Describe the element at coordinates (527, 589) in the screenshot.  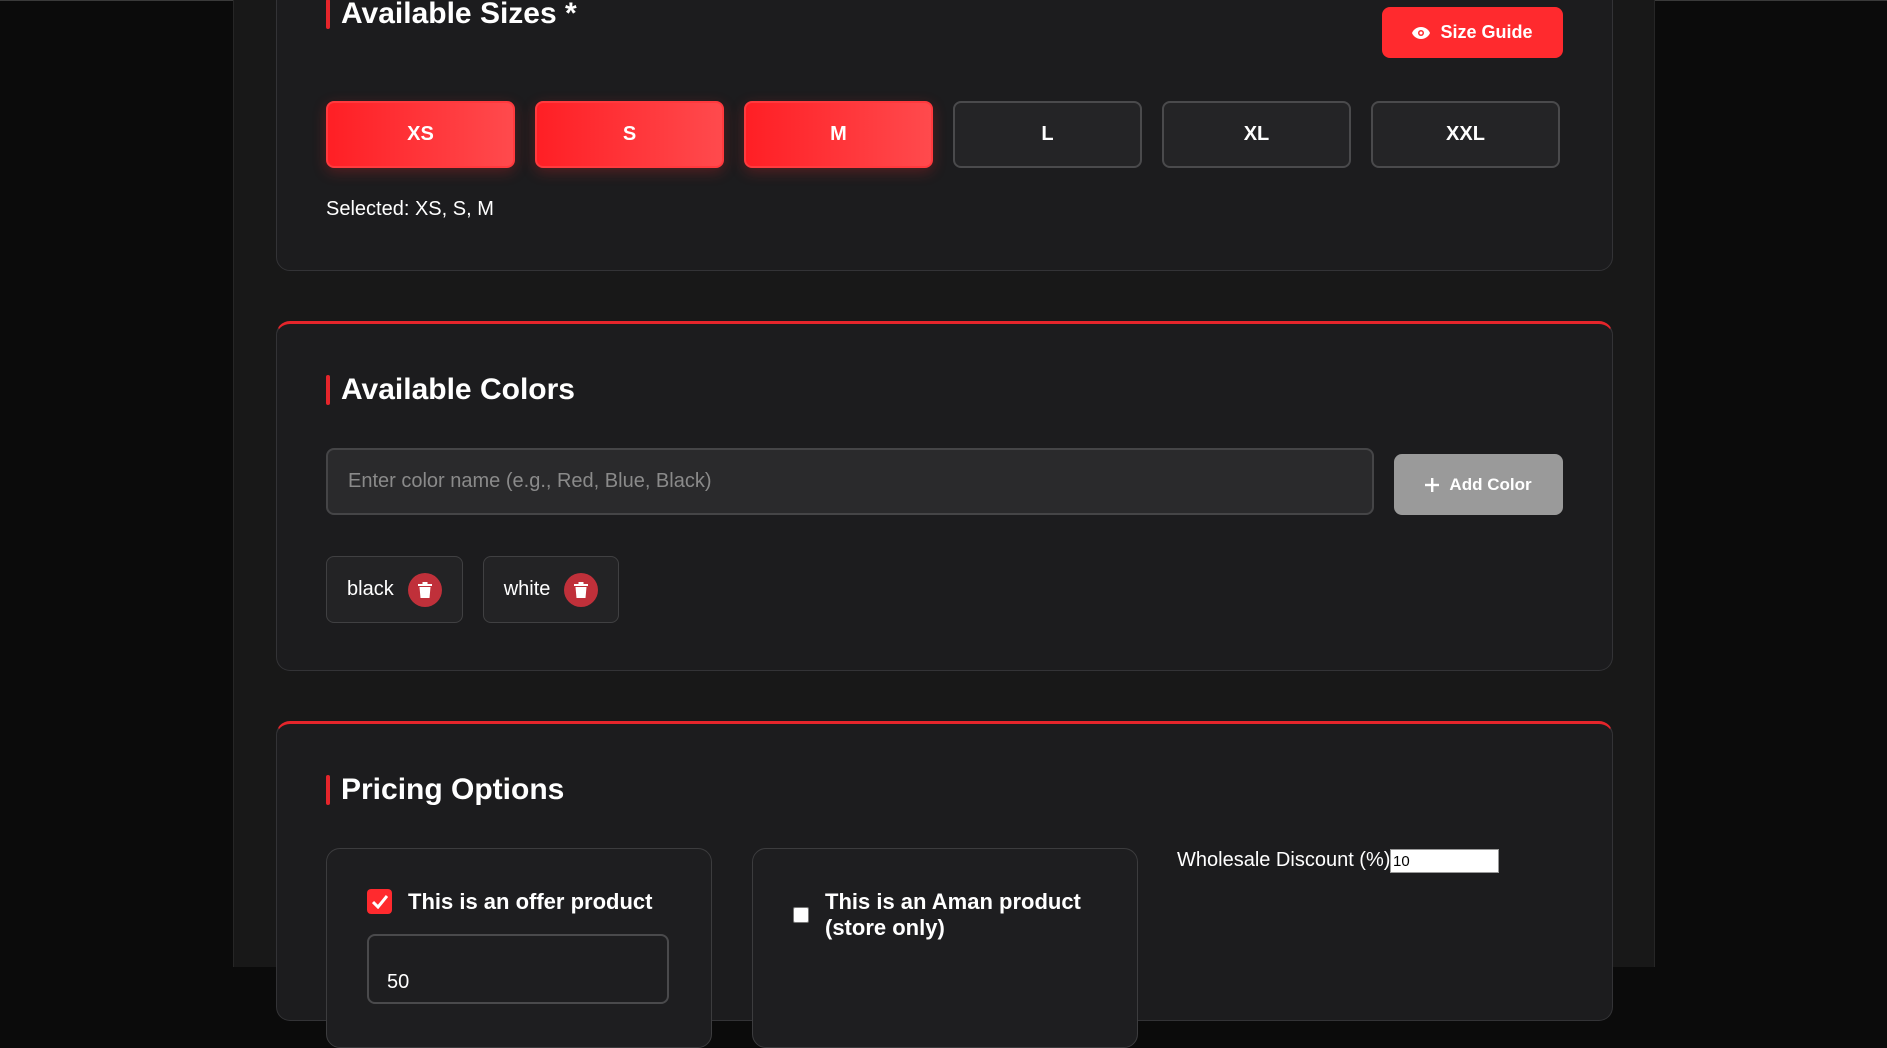
I see `color-chip-label: white` at that location.